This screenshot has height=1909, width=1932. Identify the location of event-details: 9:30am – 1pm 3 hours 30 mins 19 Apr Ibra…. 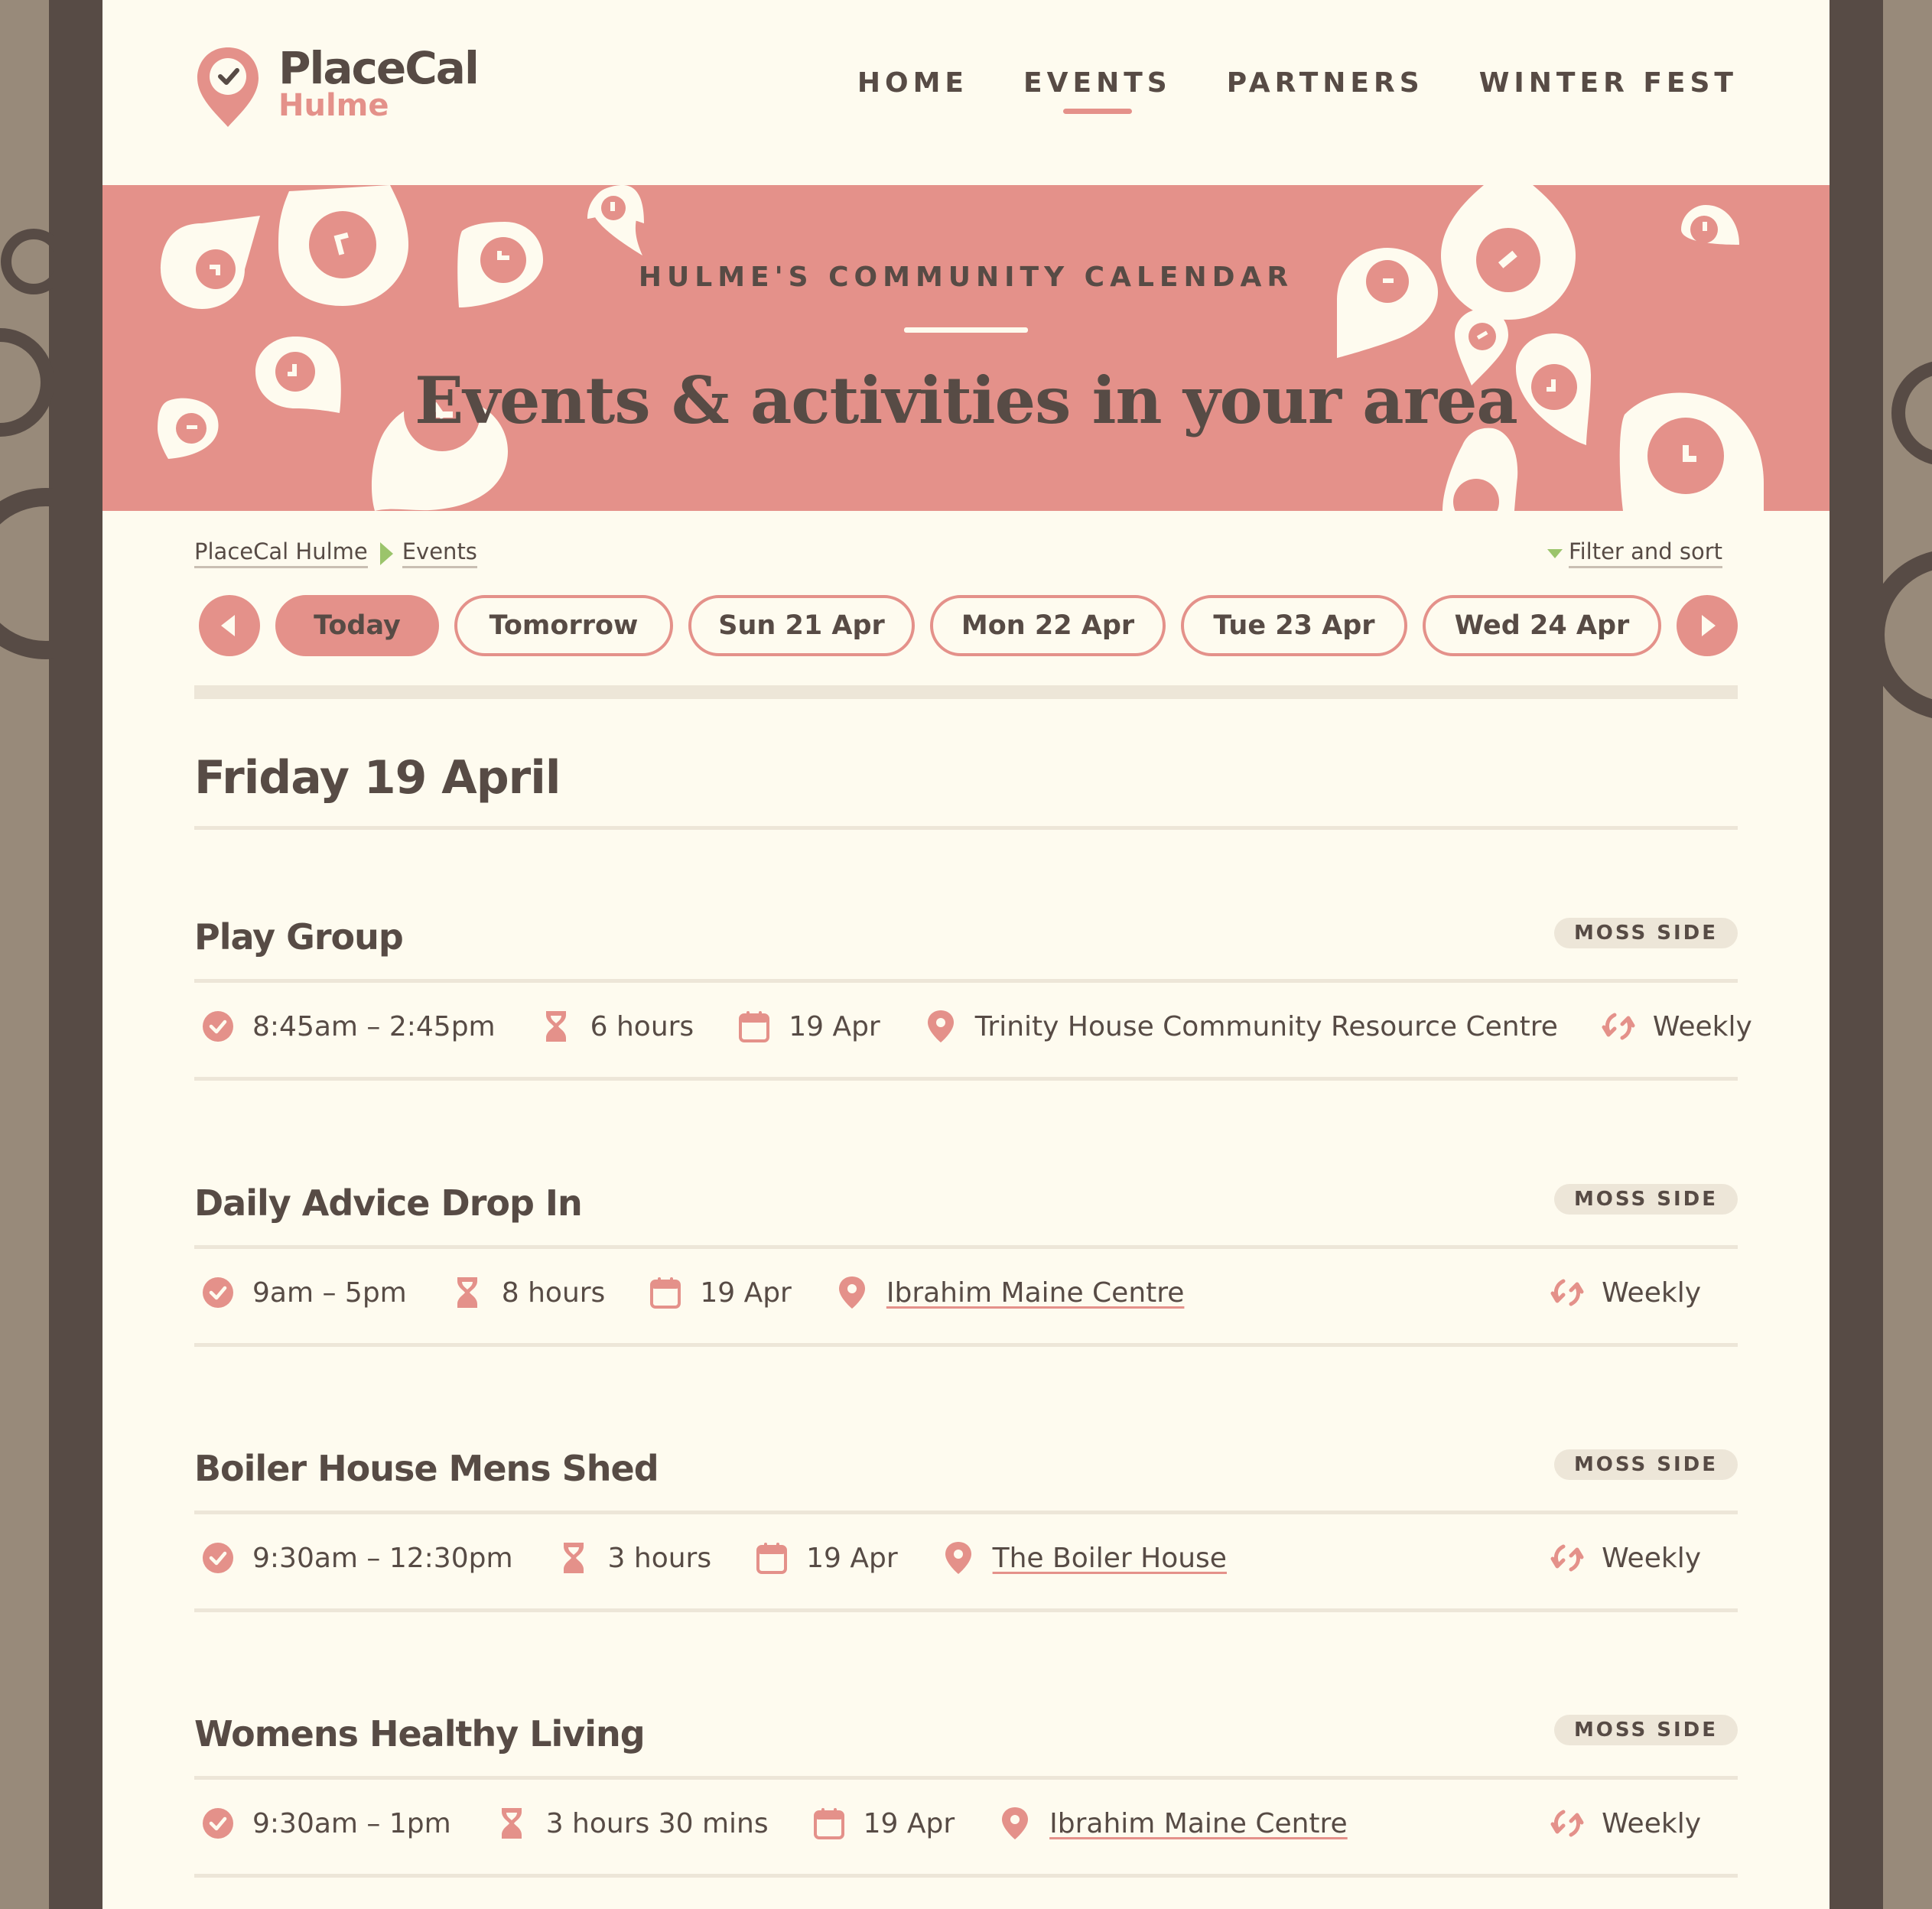
(950, 1824).